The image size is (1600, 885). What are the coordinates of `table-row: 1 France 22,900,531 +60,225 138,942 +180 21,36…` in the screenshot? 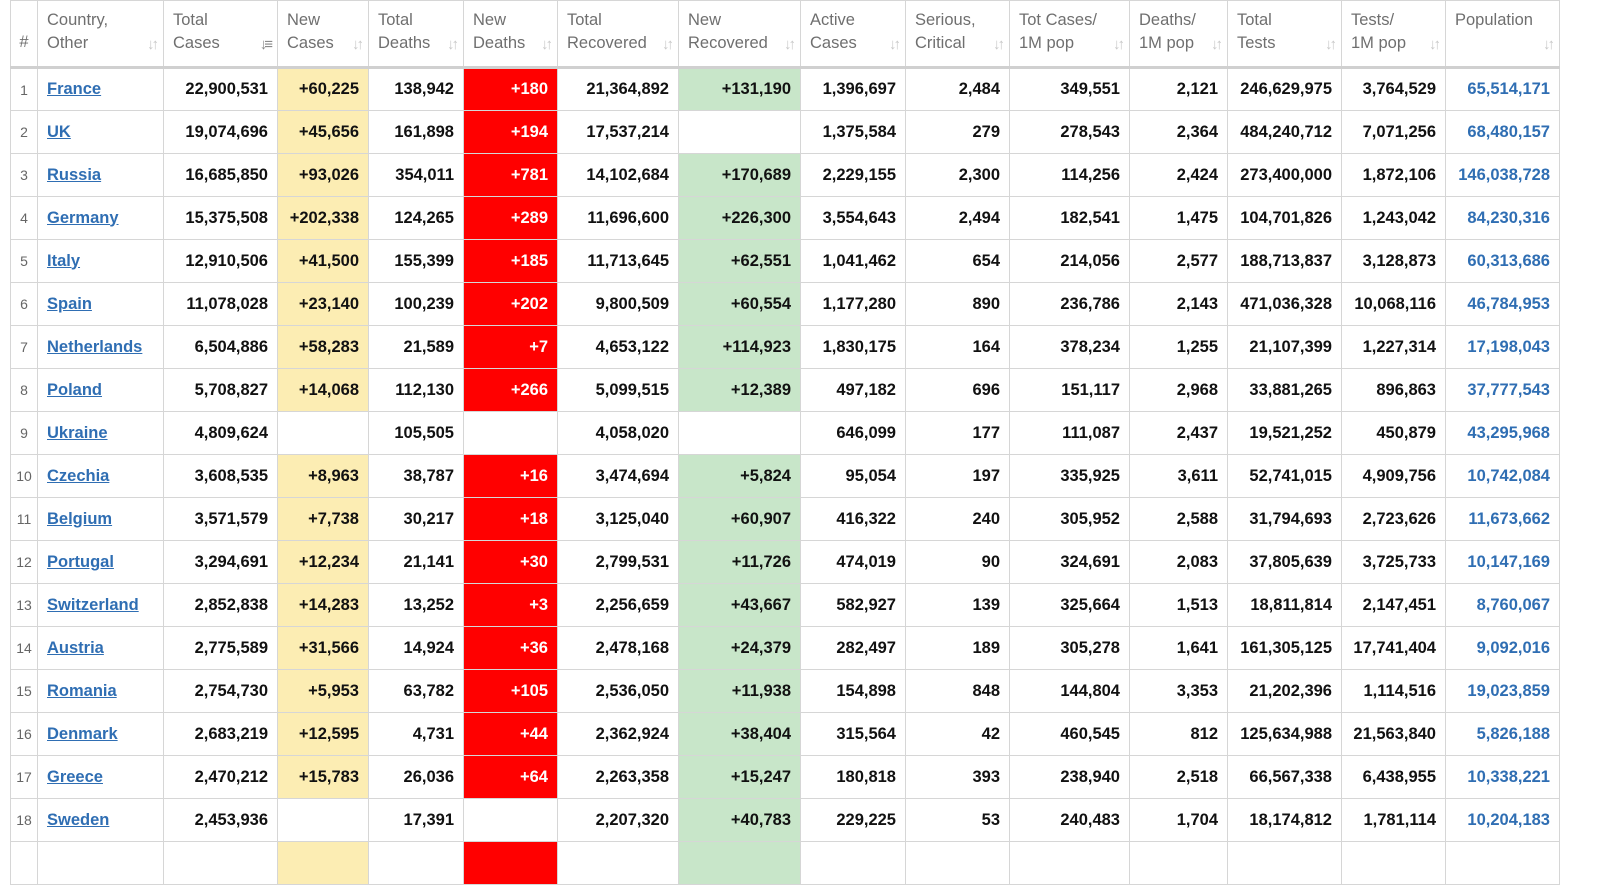 It's located at (785, 89).